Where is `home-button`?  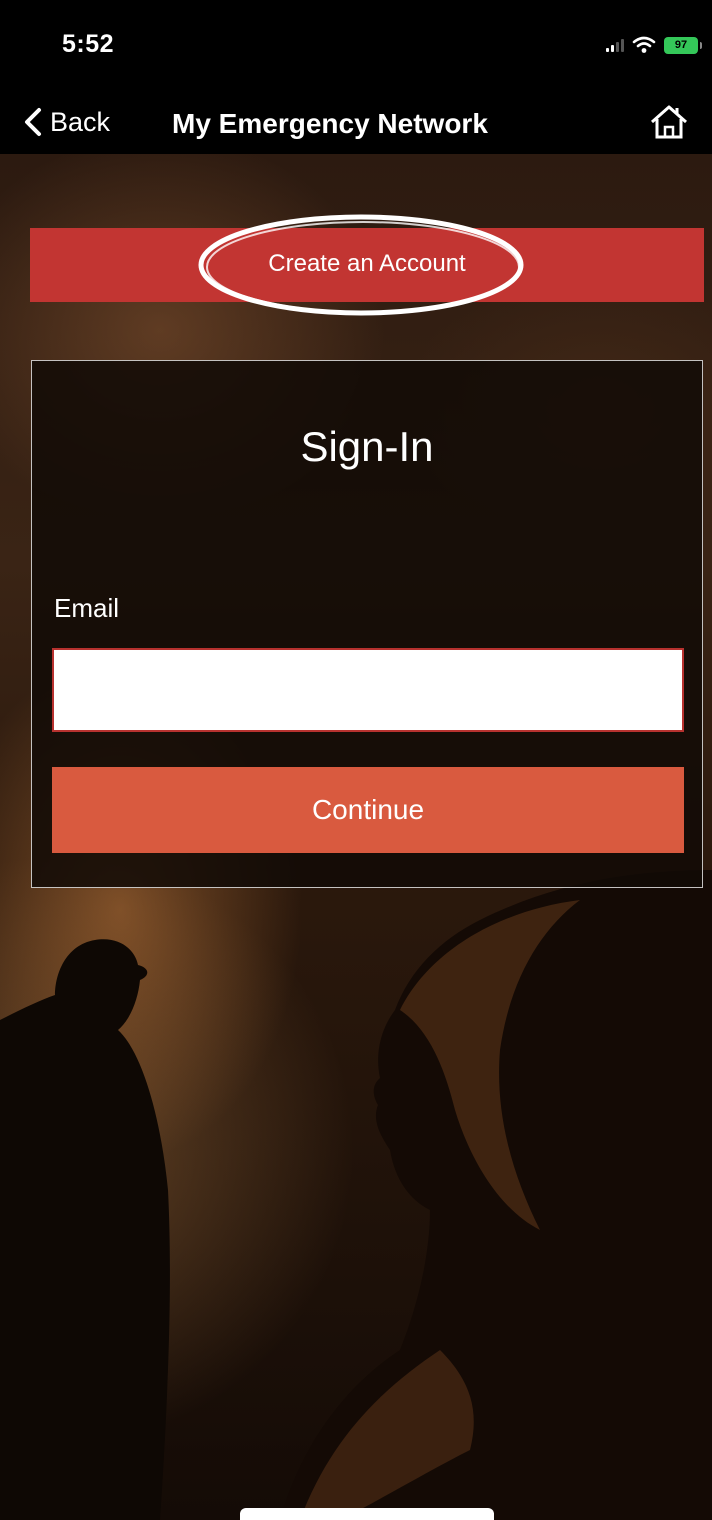
home-button is located at coordinates (669, 122).